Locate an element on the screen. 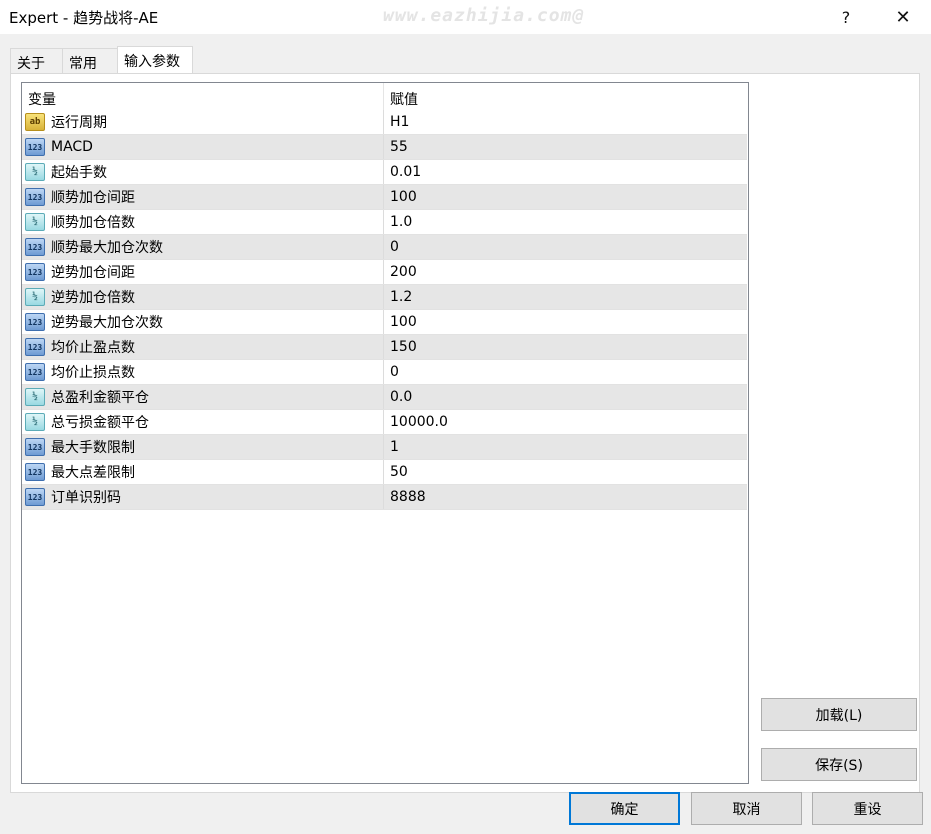 The image size is (931, 834). variable-cell: 123 最大点差限制 is located at coordinates (203, 472).